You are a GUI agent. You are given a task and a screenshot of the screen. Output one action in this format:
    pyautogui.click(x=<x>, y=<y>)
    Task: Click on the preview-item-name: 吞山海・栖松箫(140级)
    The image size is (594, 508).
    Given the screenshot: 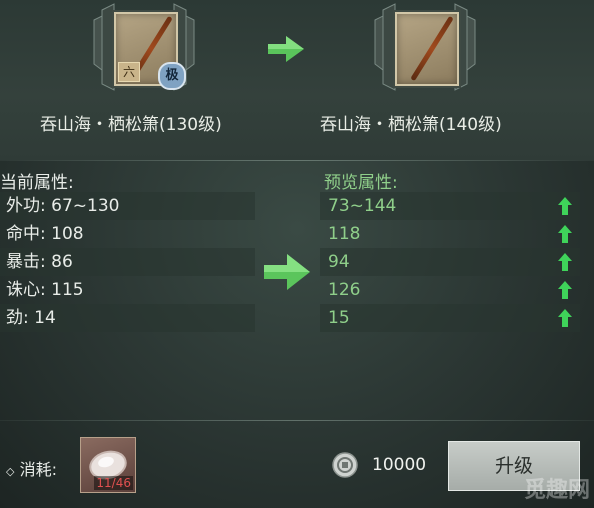 What is the action you would take?
    pyautogui.click(x=411, y=125)
    